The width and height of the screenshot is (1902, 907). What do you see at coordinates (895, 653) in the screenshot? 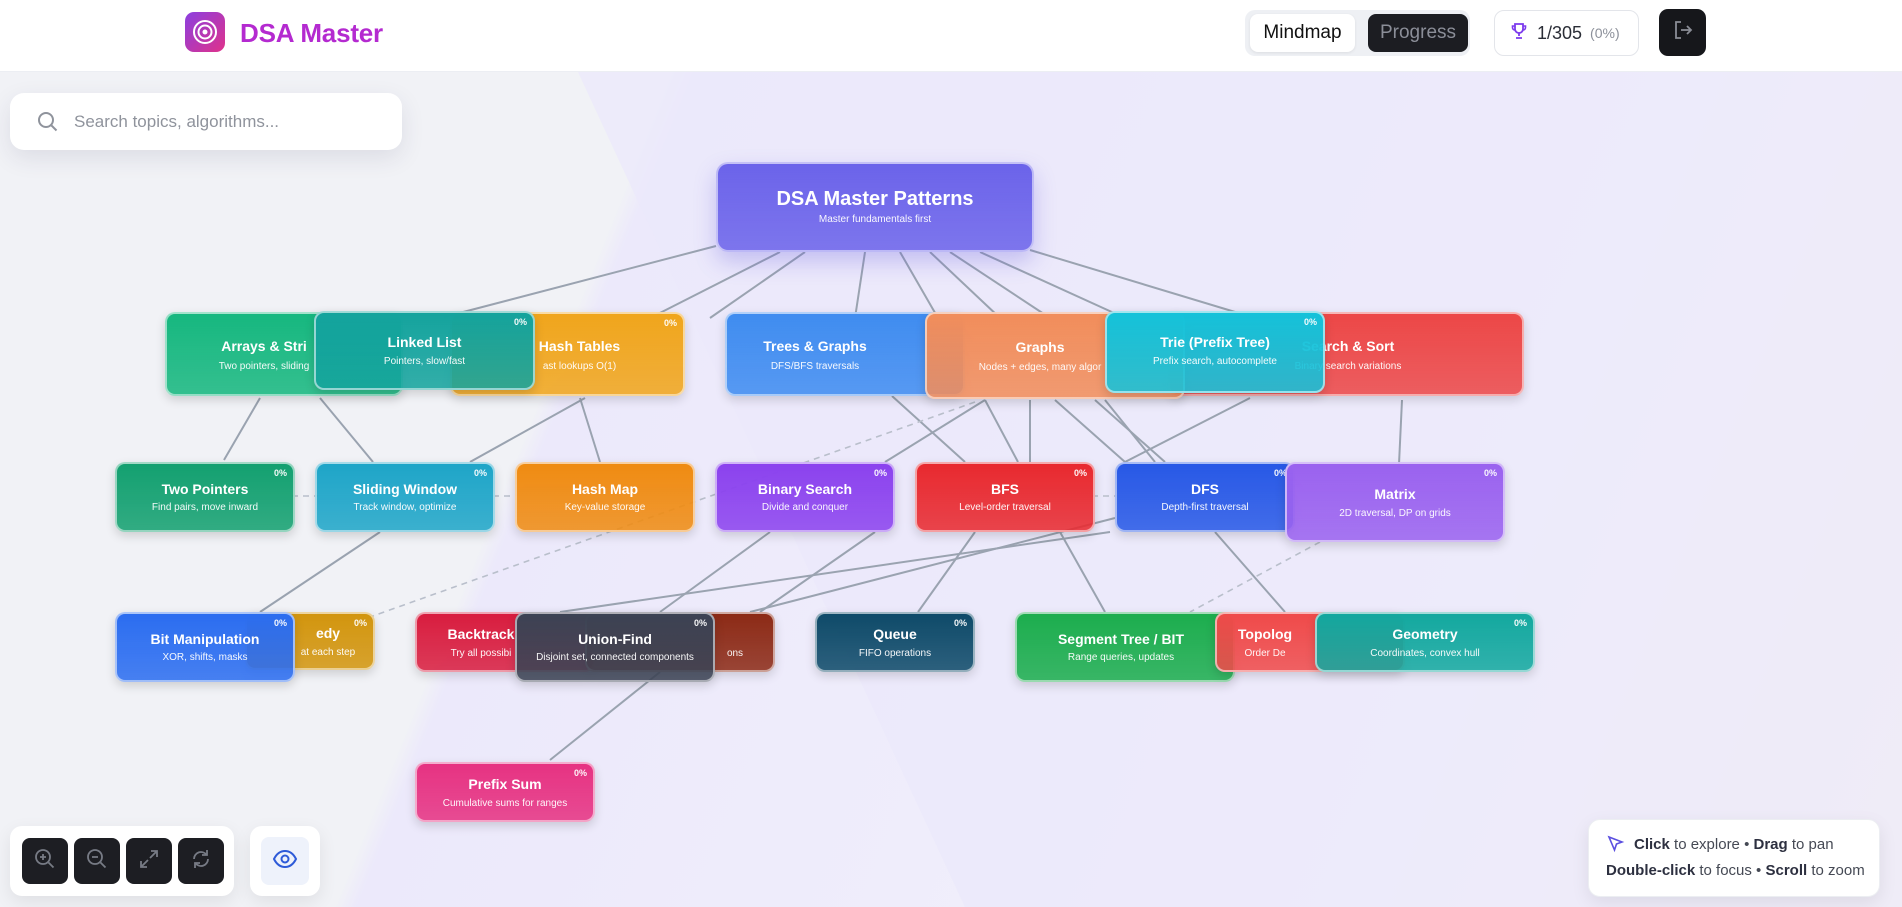
I see `node-subtitle: FIFO operations` at bounding box center [895, 653].